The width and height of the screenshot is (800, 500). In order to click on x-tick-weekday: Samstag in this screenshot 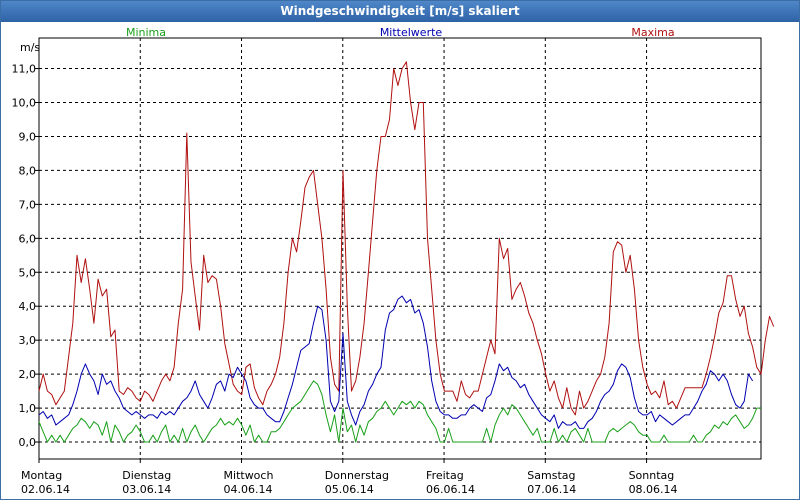, I will do `click(551, 475)`.